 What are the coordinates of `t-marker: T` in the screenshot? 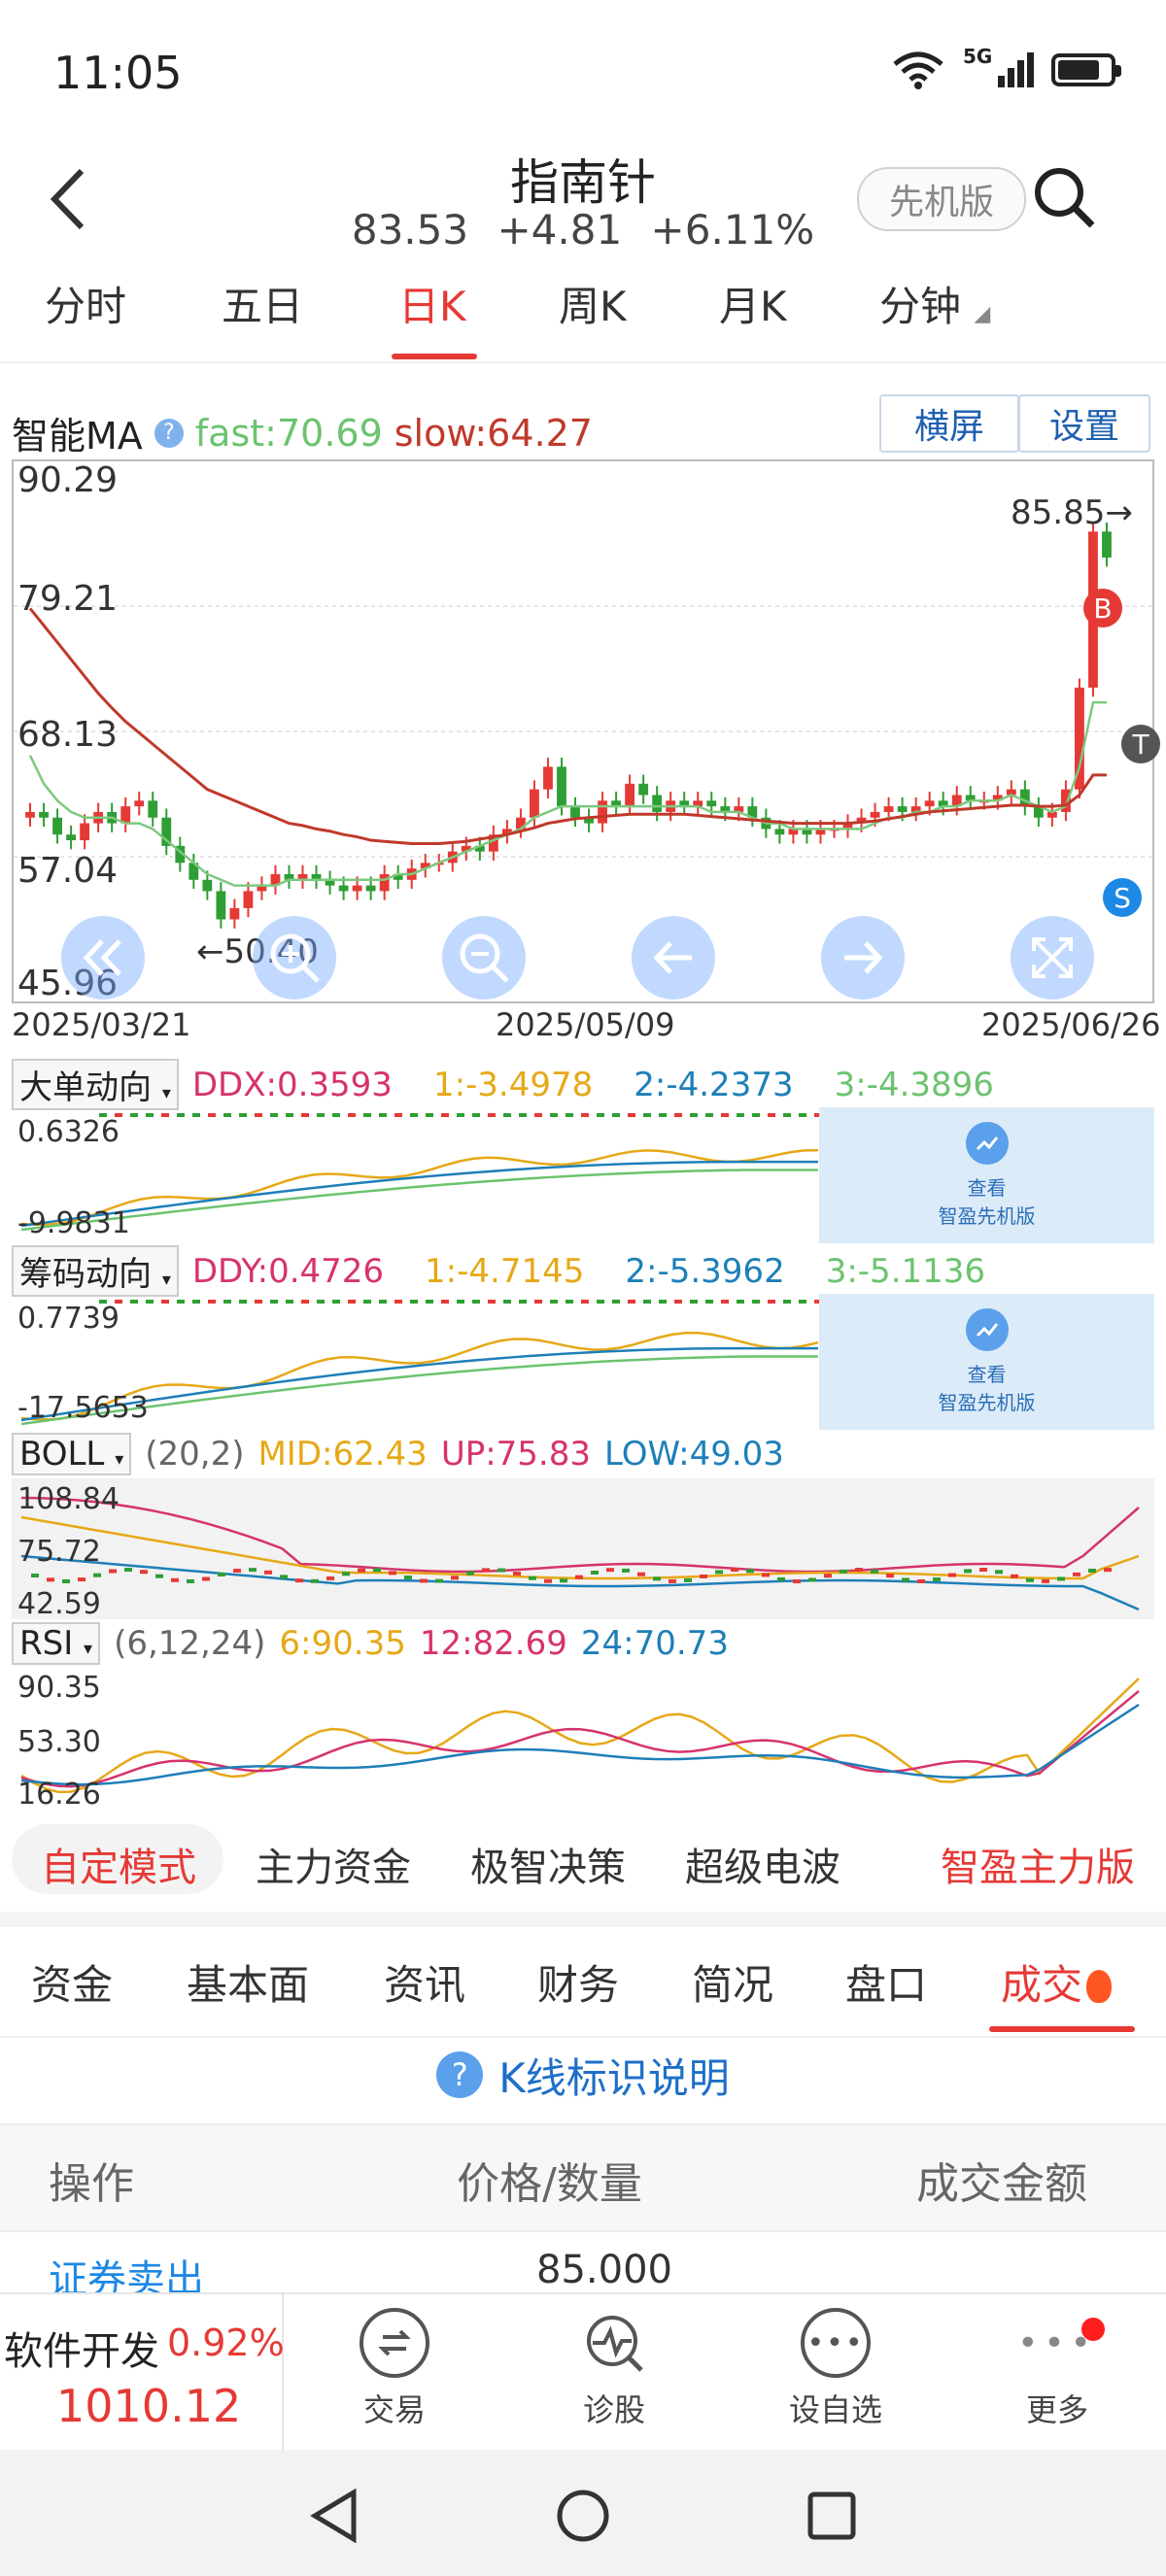 It's located at (1140, 744).